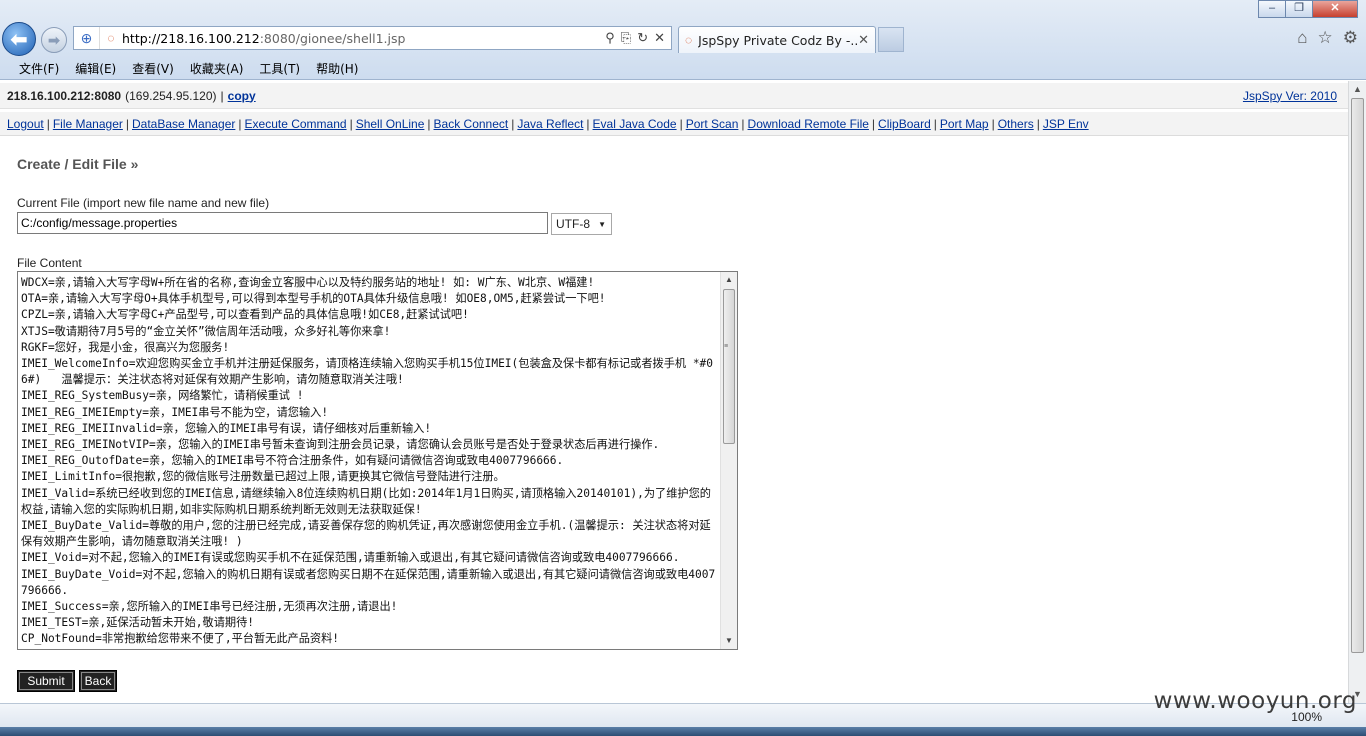  What do you see at coordinates (1272, 9) in the screenshot?
I see `minimize-button: –` at bounding box center [1272, 9].